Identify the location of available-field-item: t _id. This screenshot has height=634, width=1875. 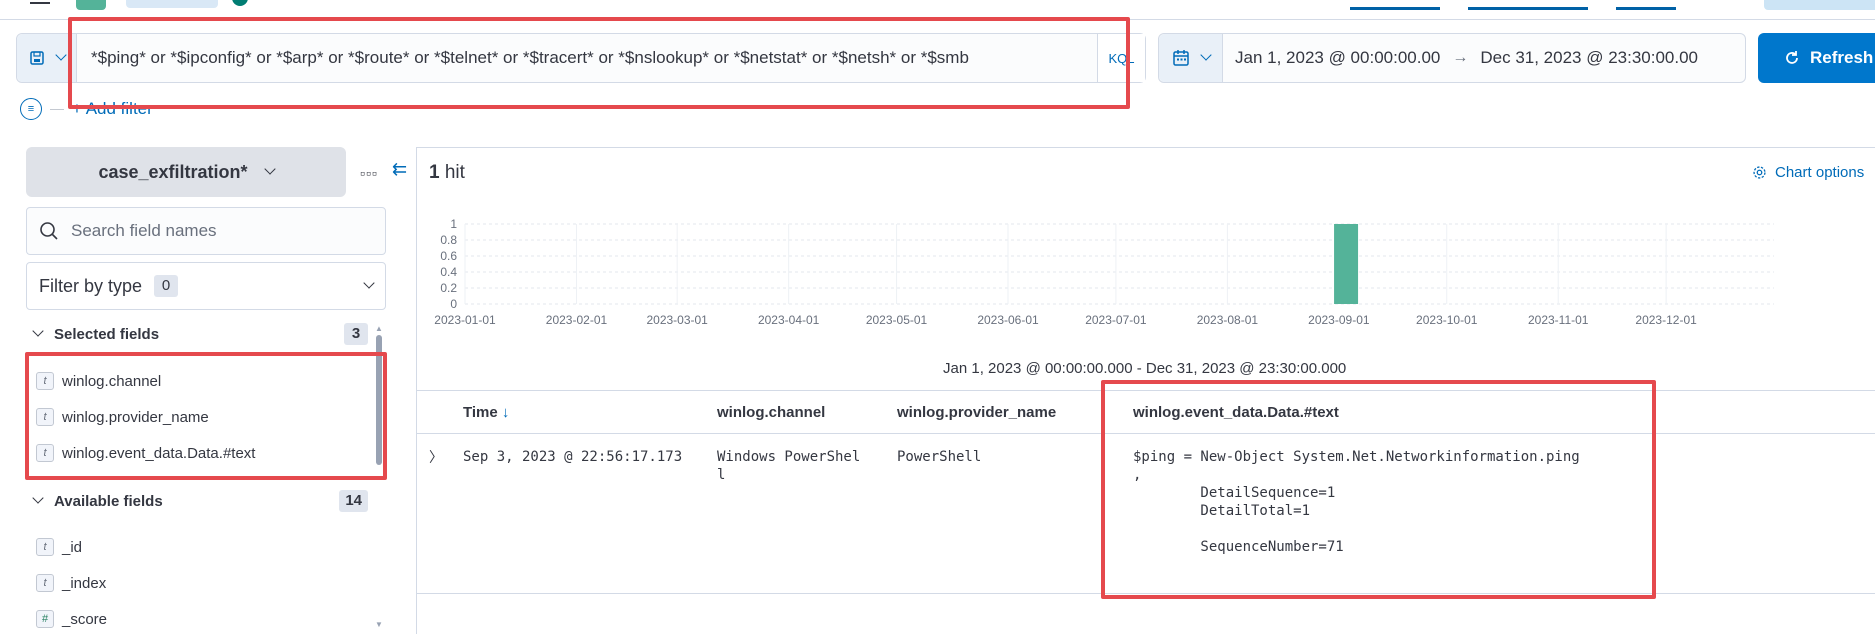
(59, 547).